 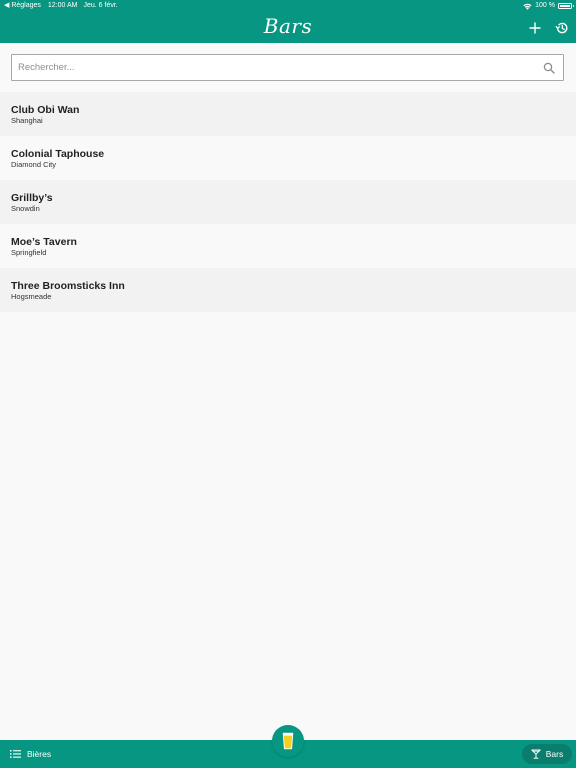 What do you see at coordinates (68, 286) in the screenshot?
I see `bar-name: Three Broomsticks Inn` at bounding box center [68, 286].